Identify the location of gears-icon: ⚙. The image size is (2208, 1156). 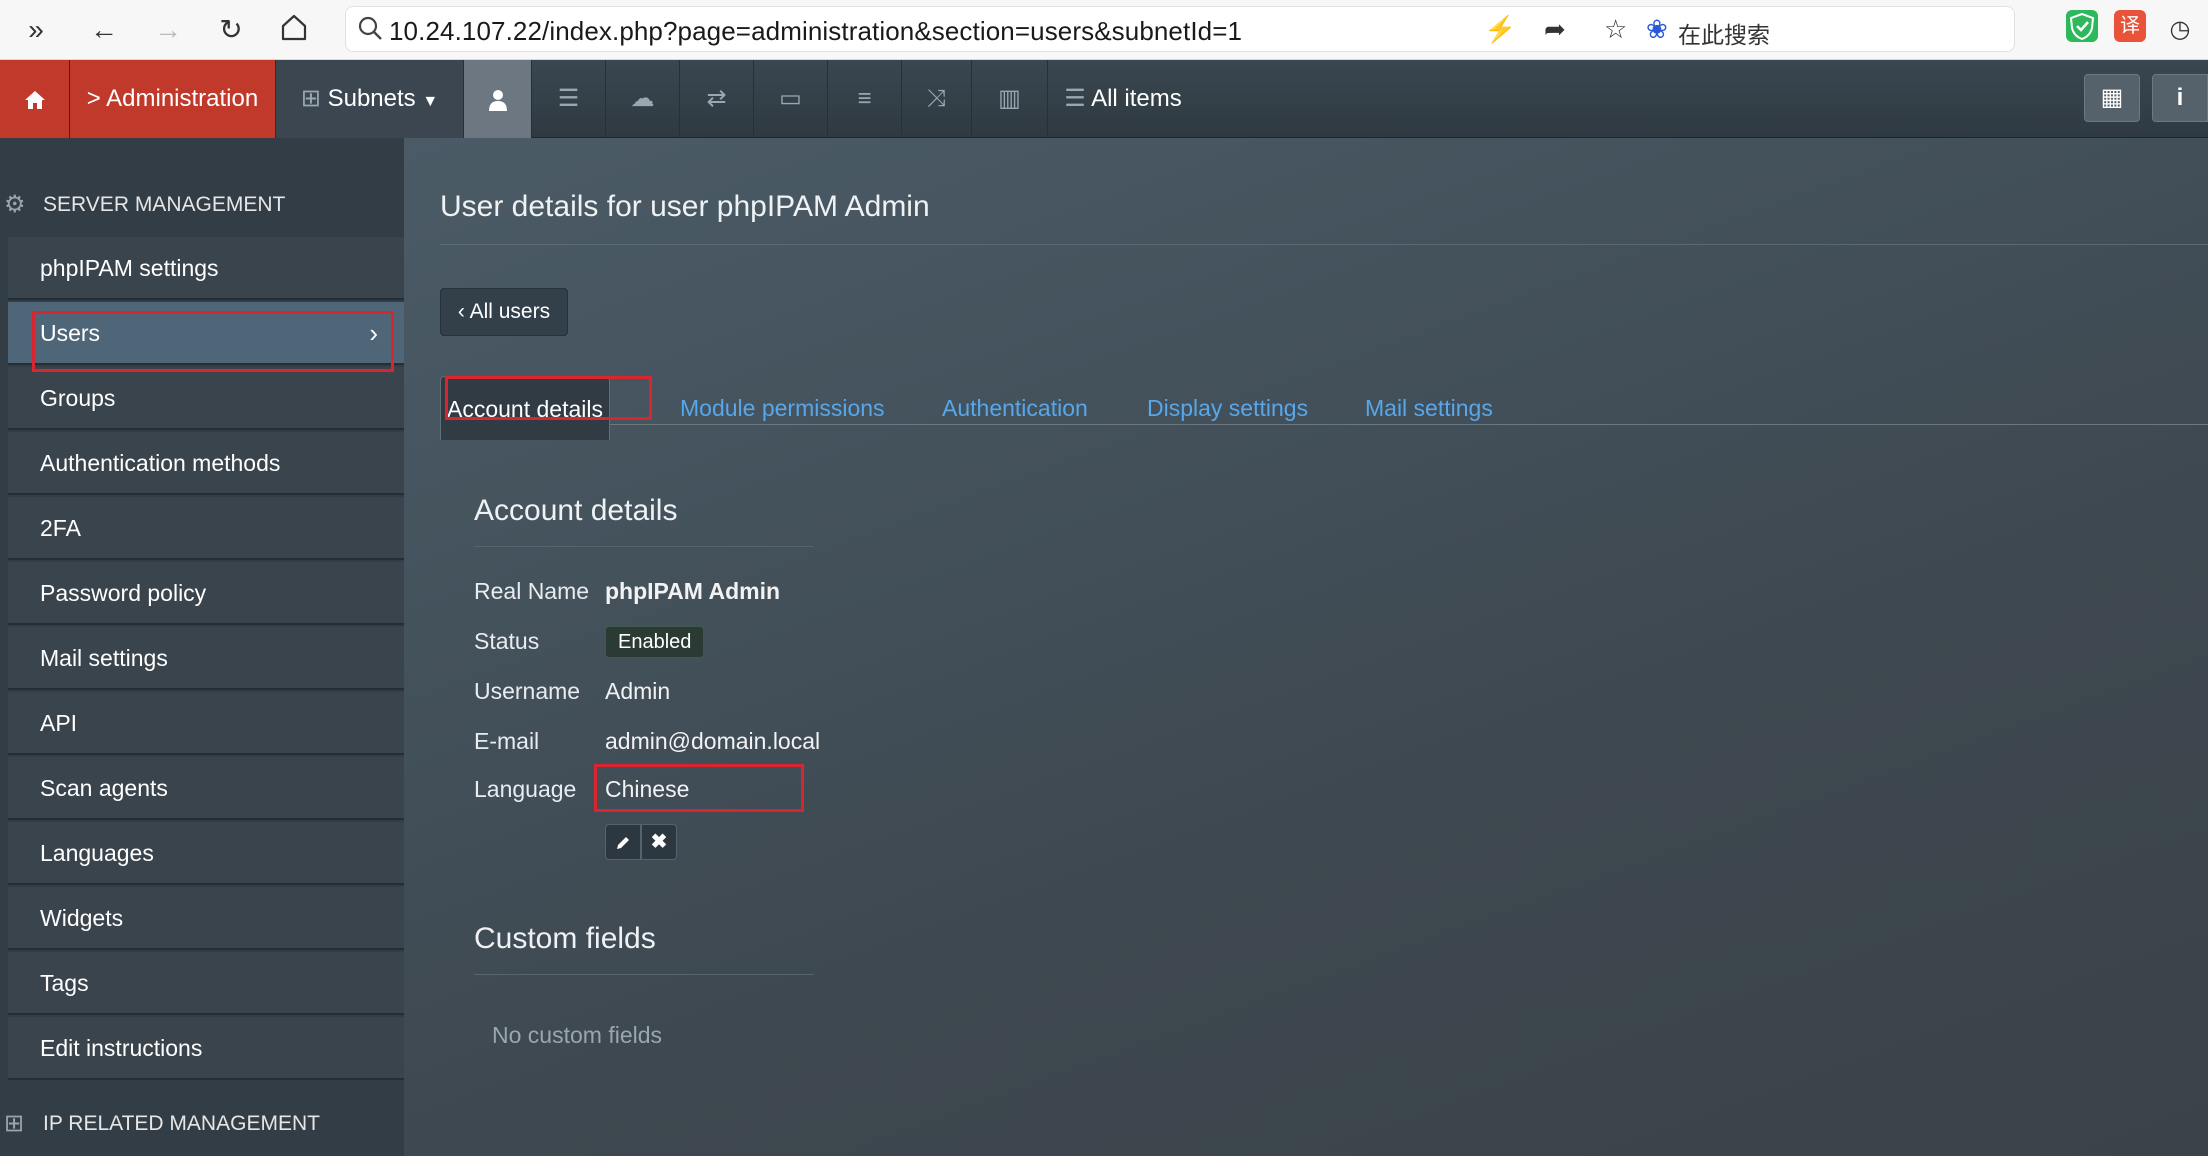
(15, 204).